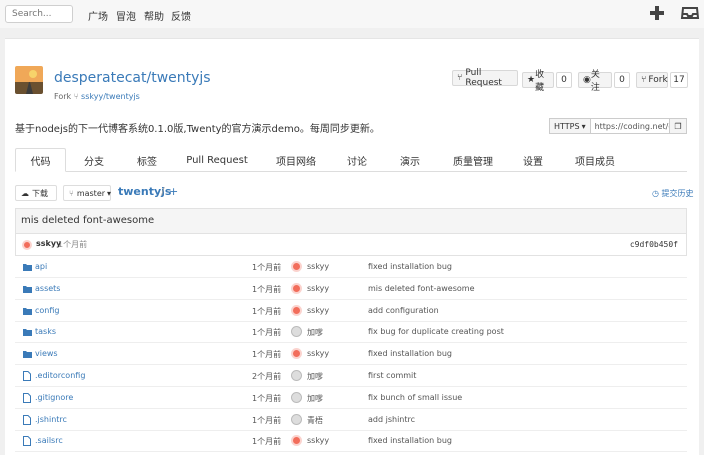 The height and width of the screenshot is (455, 704). What do you see at coordinates (473, 160) in the screenshot?
I see `tab-quality: 质量管理` at bounding box center [473, 160].